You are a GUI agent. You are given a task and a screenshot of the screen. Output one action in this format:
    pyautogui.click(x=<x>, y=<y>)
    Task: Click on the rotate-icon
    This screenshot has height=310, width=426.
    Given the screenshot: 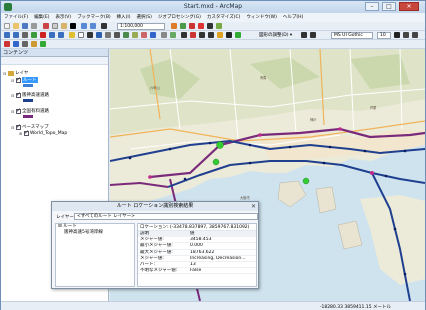 What is the action you would take?
    pyautogui.click(x=193, y=35)
    